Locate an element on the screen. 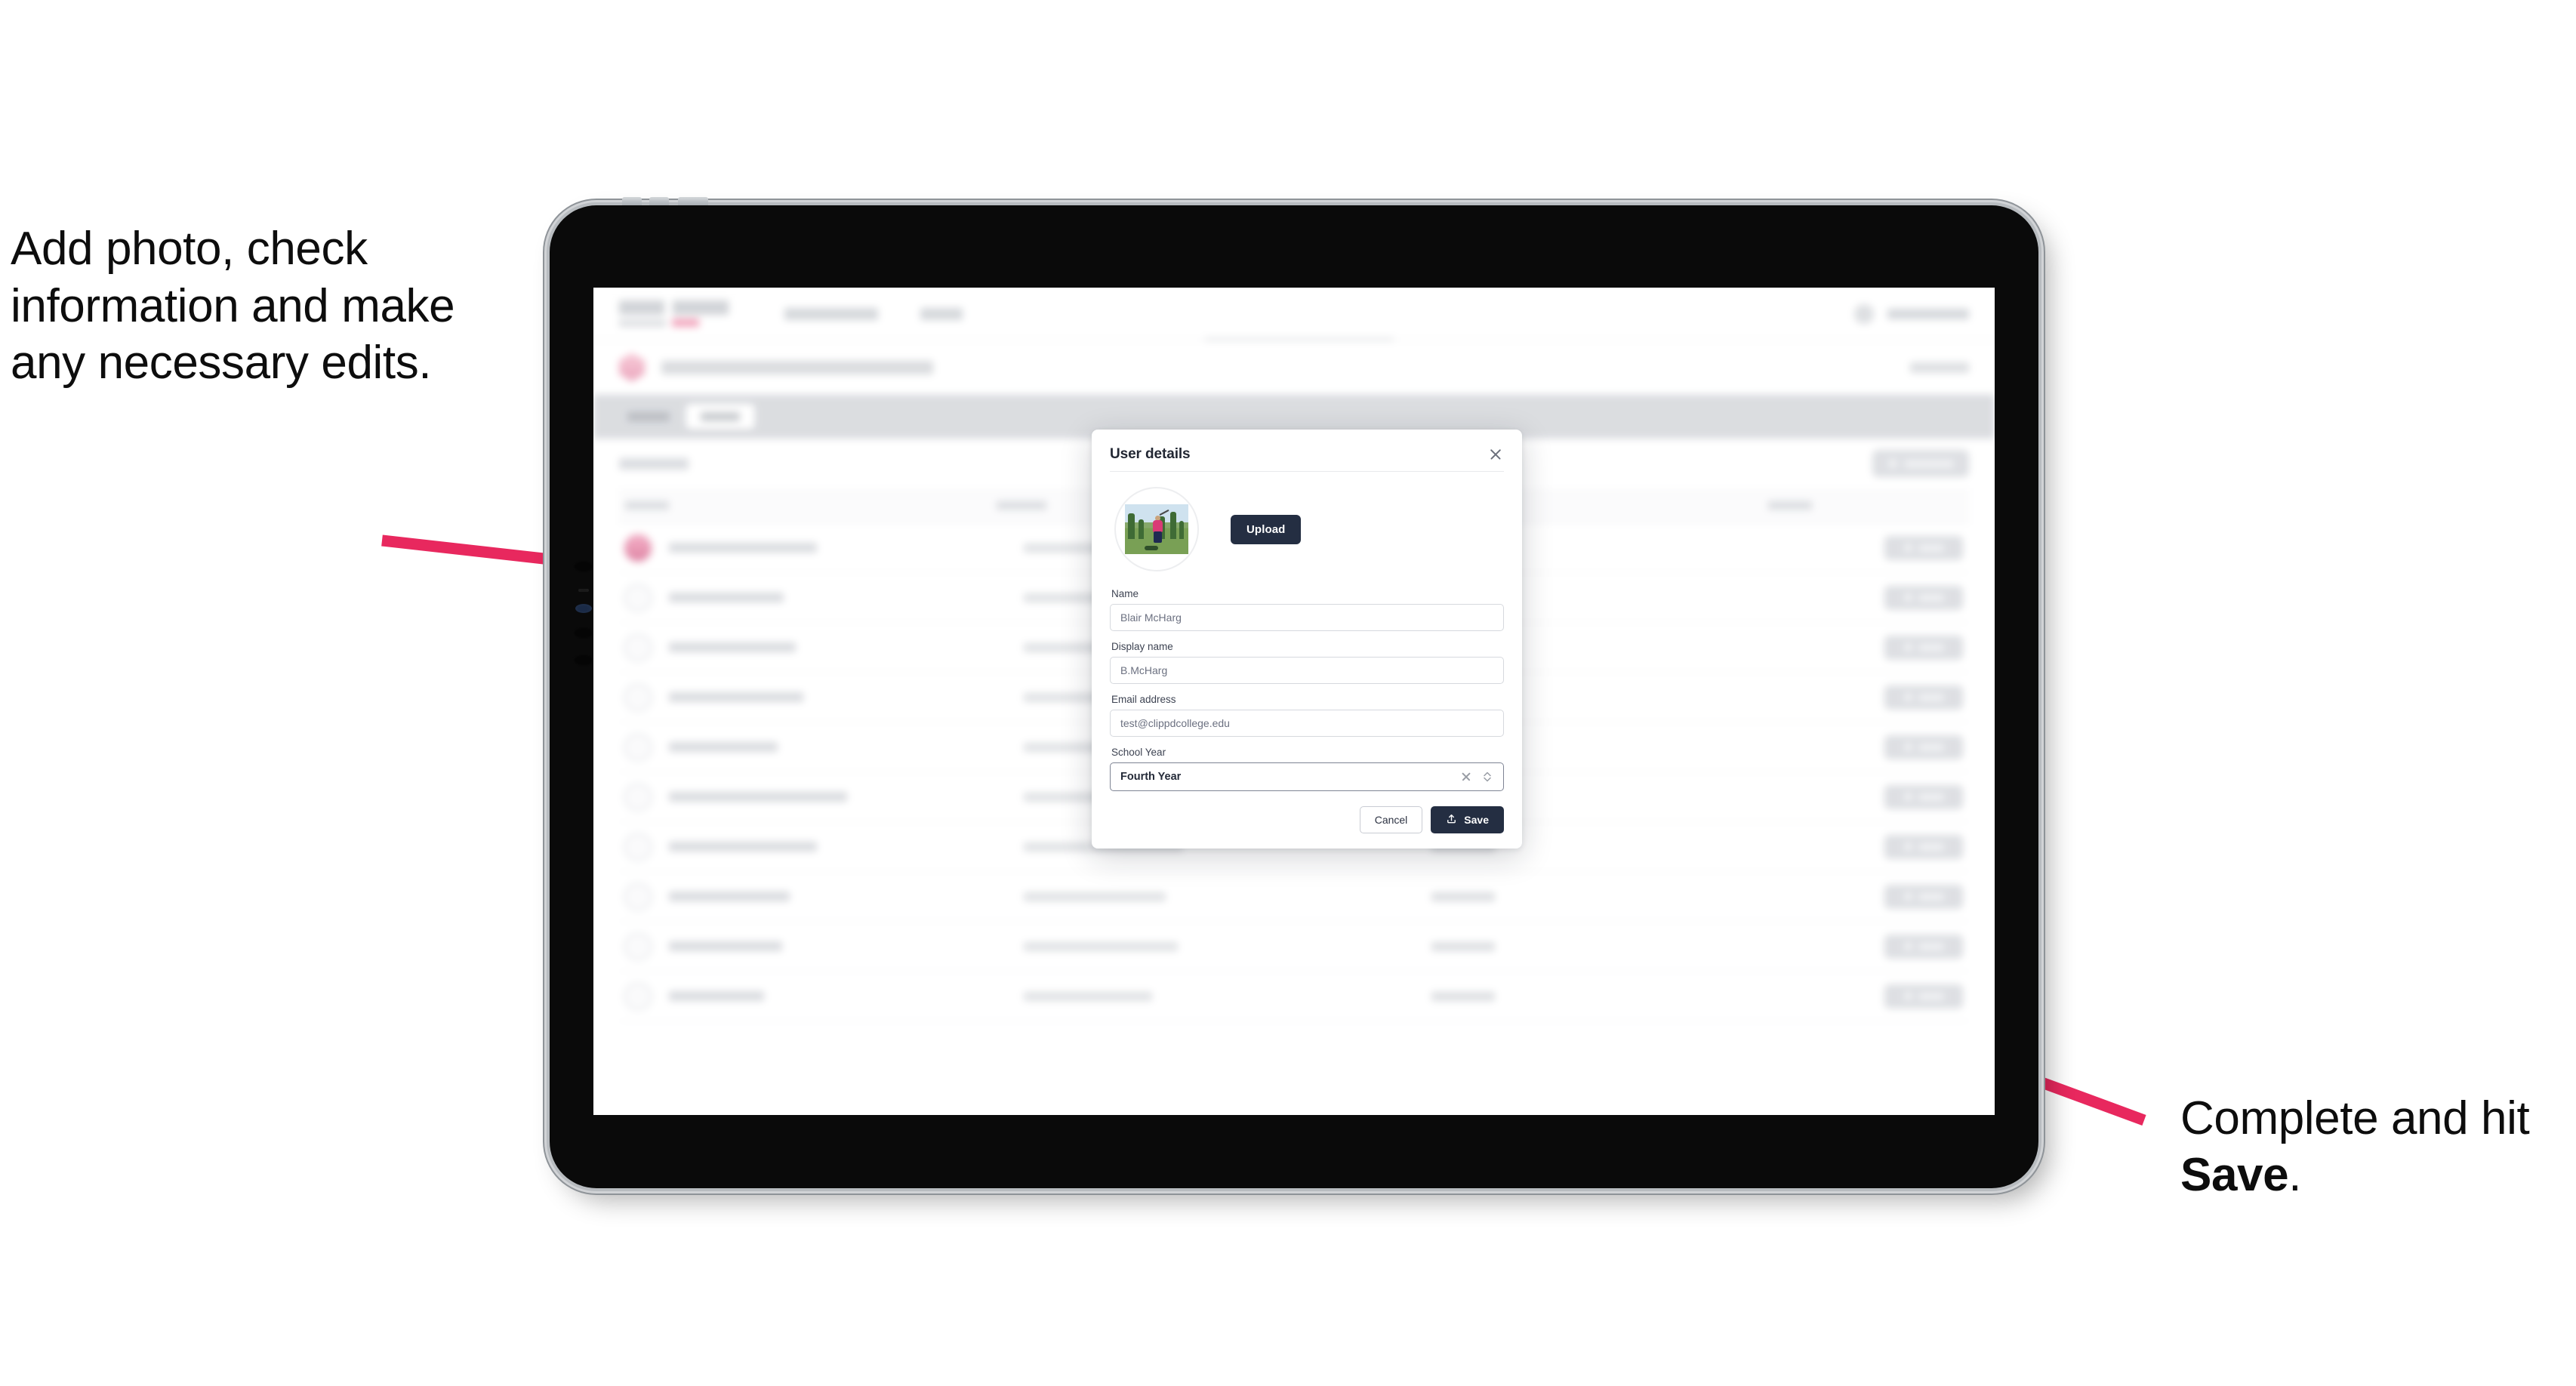  school-year-value: Fourth Year is located at coordinates (1151, 777).